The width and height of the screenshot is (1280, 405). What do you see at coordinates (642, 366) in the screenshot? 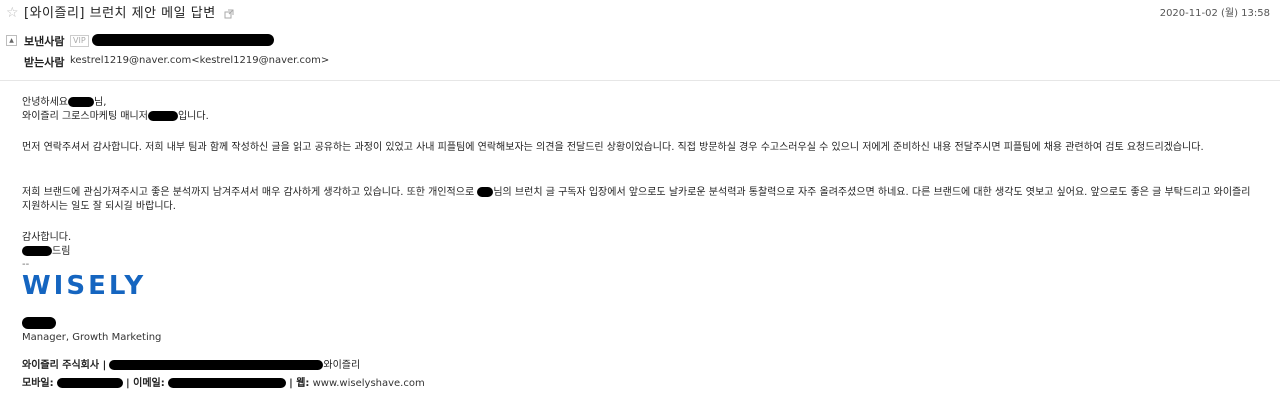
I see `company-line: 와이즐리 주식회사 | 와이즐리` at bounding box center [642, 366].